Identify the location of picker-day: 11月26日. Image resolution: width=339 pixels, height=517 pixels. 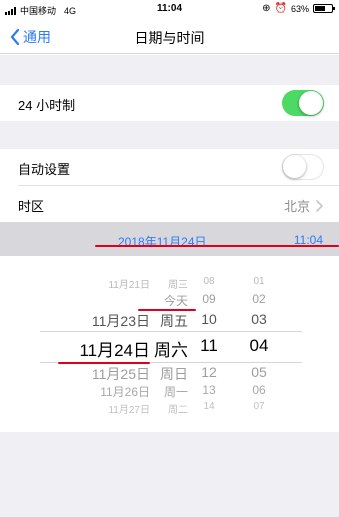
(125, 392).